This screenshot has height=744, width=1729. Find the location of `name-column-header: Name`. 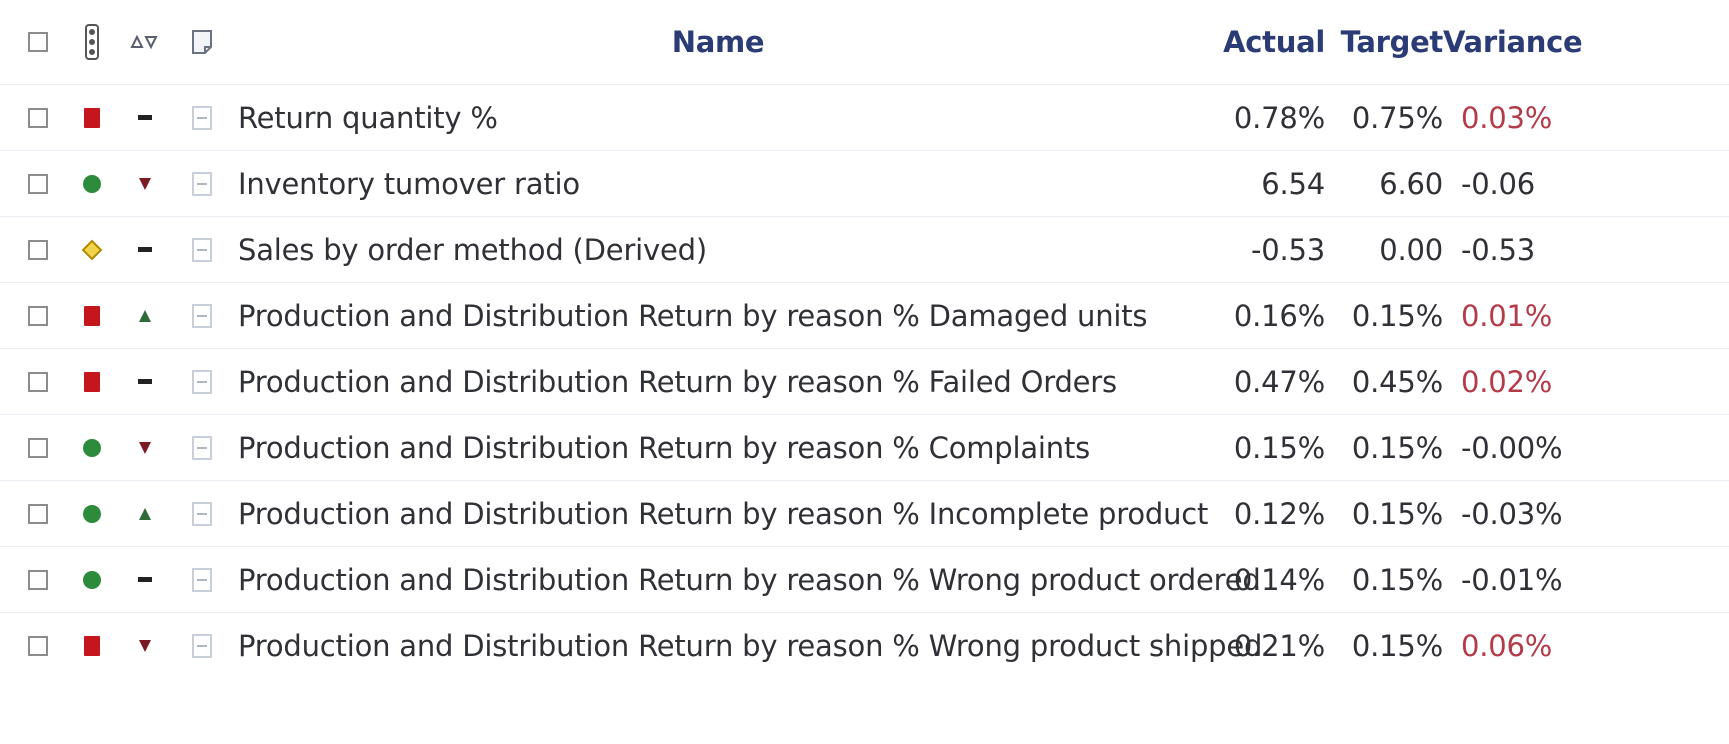

name-column-header: Name is located at coordinates (718, 42).